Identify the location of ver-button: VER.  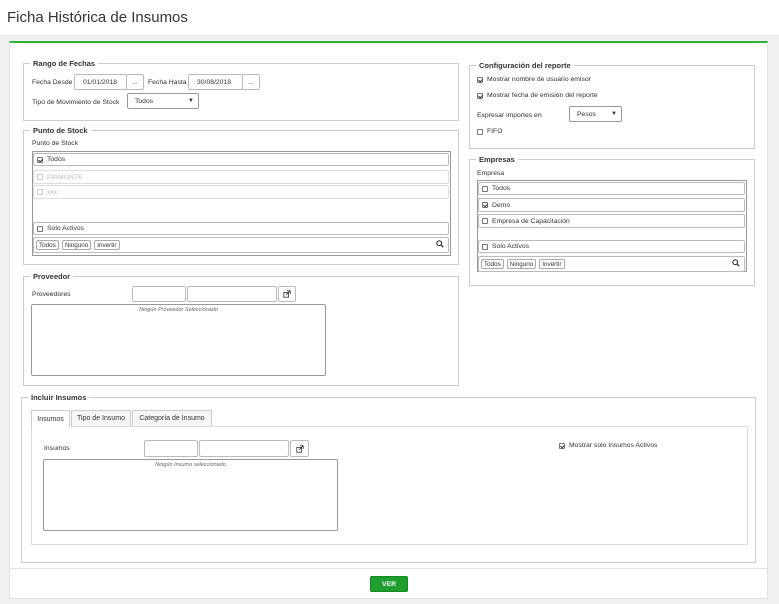
(389, 584).